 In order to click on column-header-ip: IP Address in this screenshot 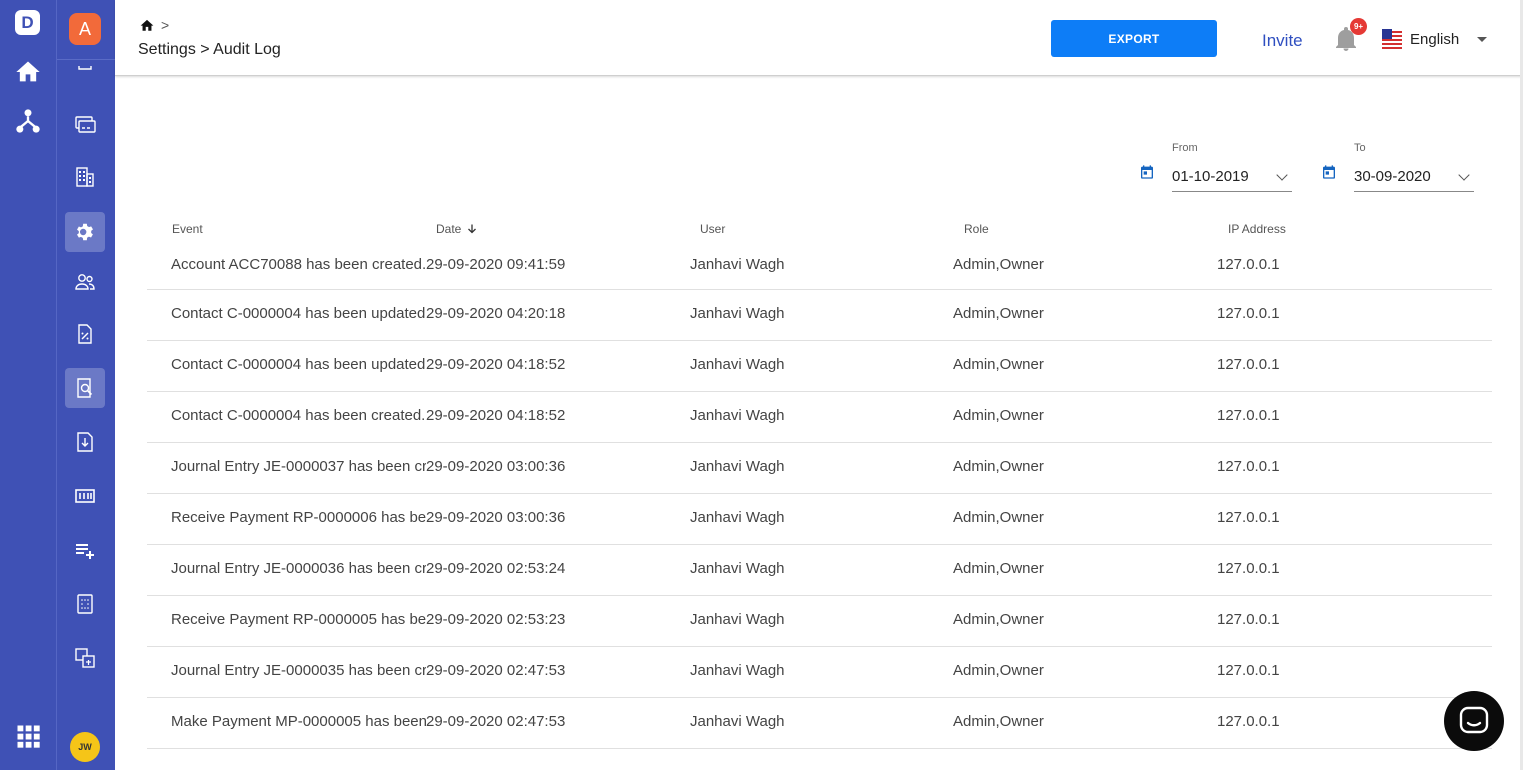, I will do `click(1257, 229)`.